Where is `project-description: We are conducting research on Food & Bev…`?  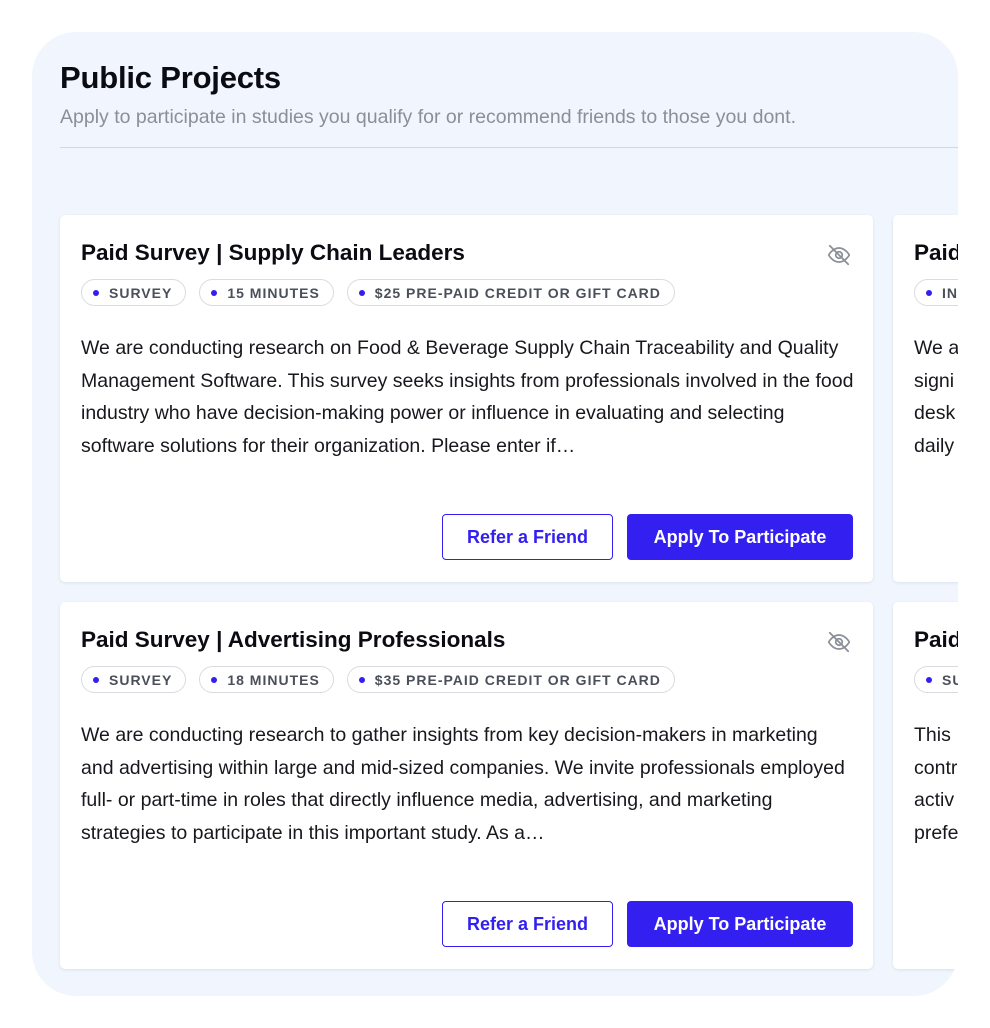
project-description: We are conducting research on Food & Bev… is located at coordinates (467, 397).